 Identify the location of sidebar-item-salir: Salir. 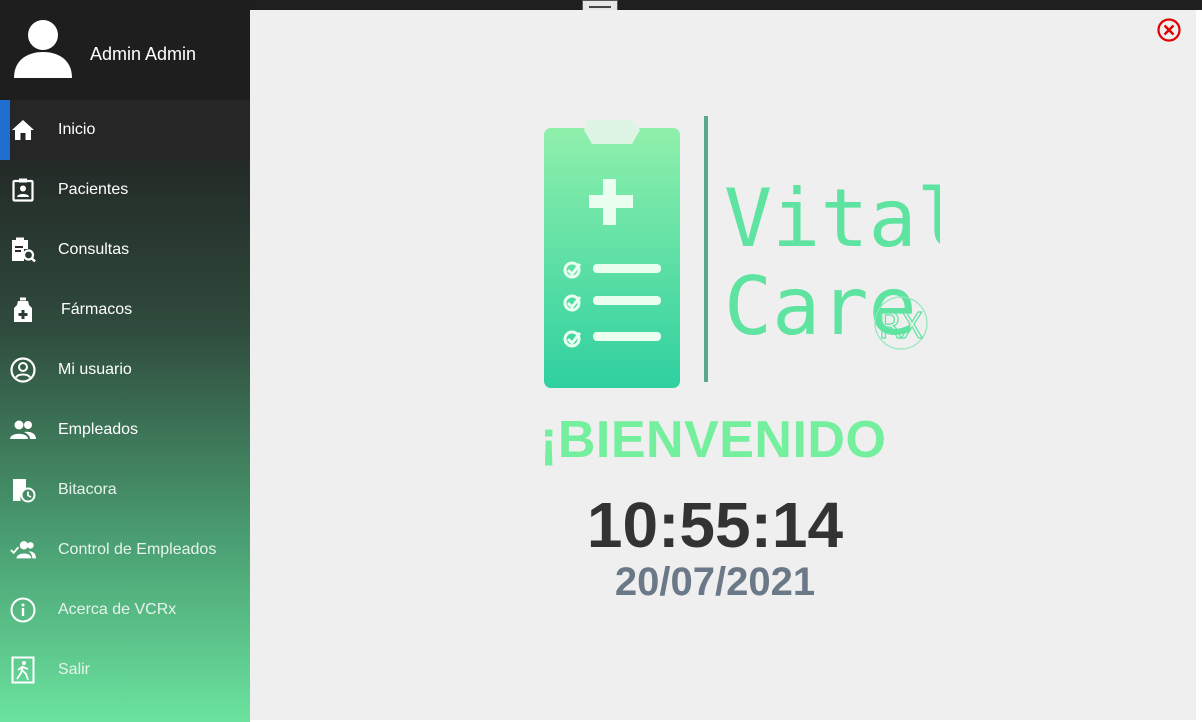
(125, 670).